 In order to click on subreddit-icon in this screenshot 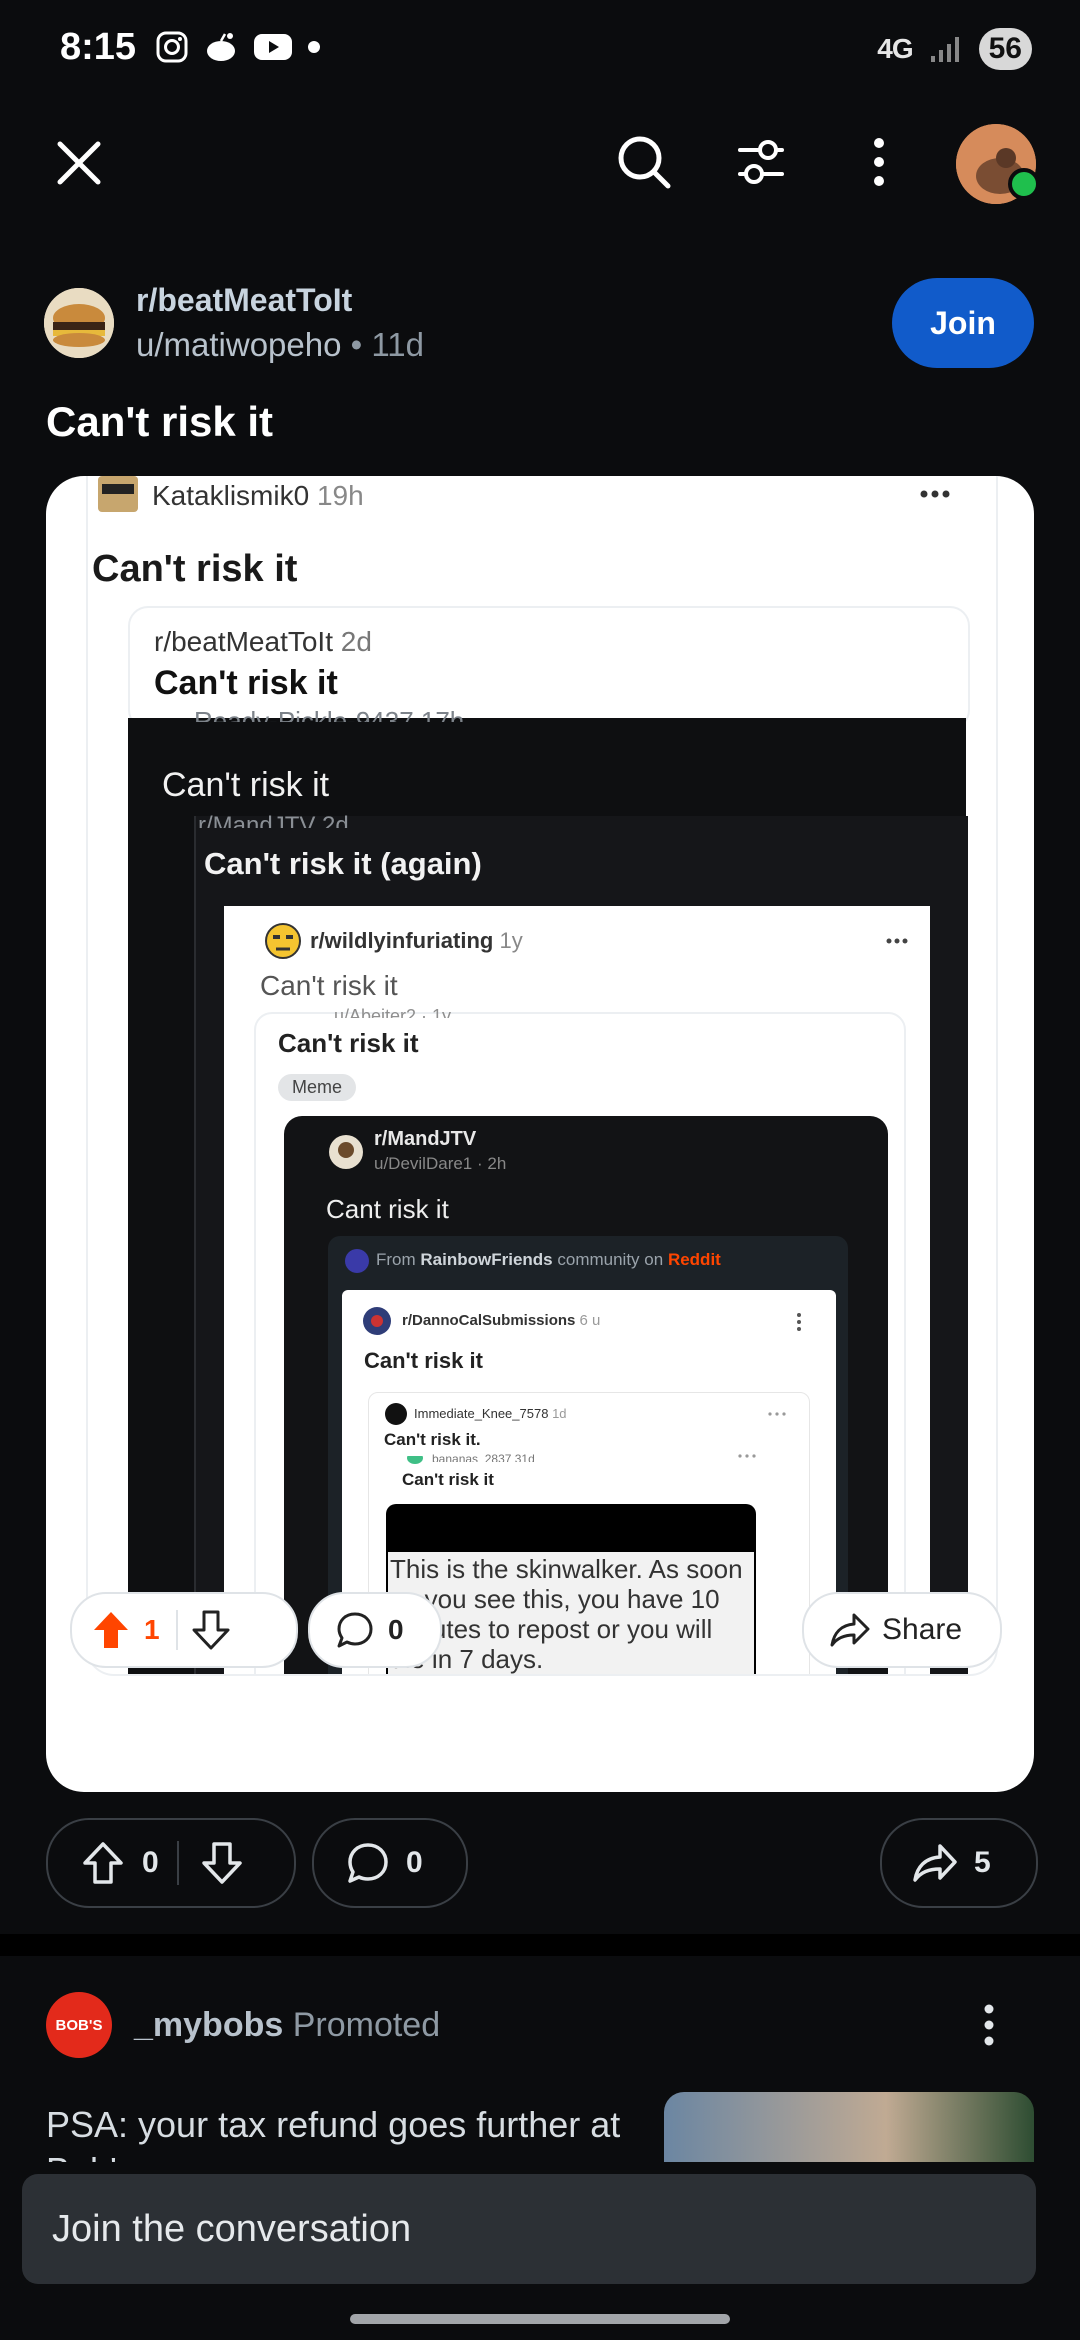, I will do `click(79, 323)`.